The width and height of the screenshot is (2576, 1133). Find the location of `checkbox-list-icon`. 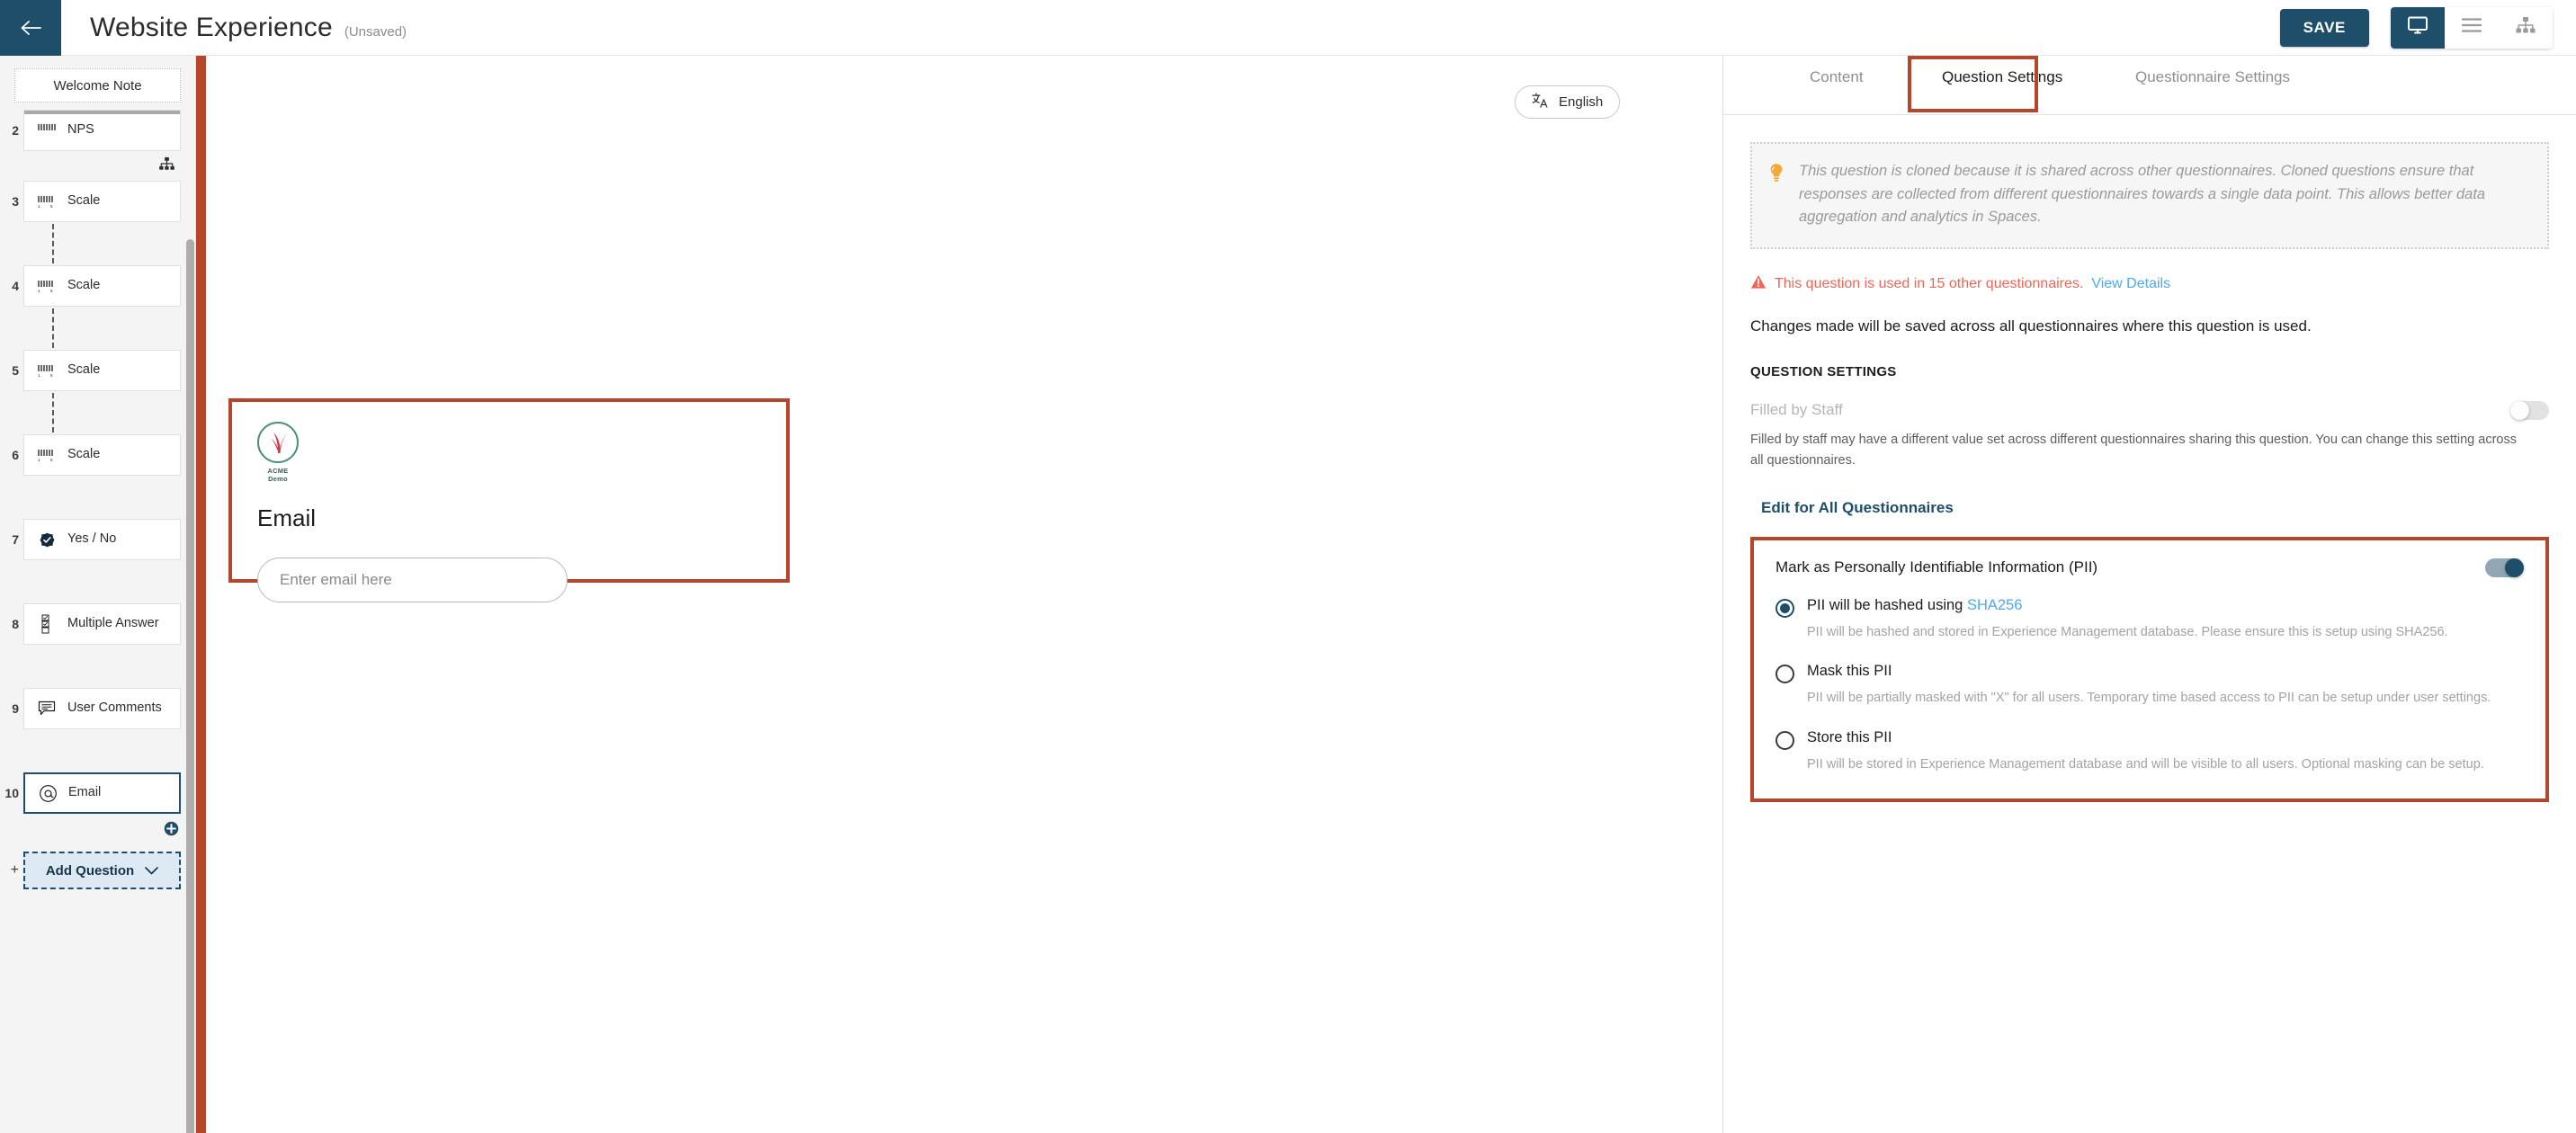

checkbox-list-icon is located at coordinates (47, 624).